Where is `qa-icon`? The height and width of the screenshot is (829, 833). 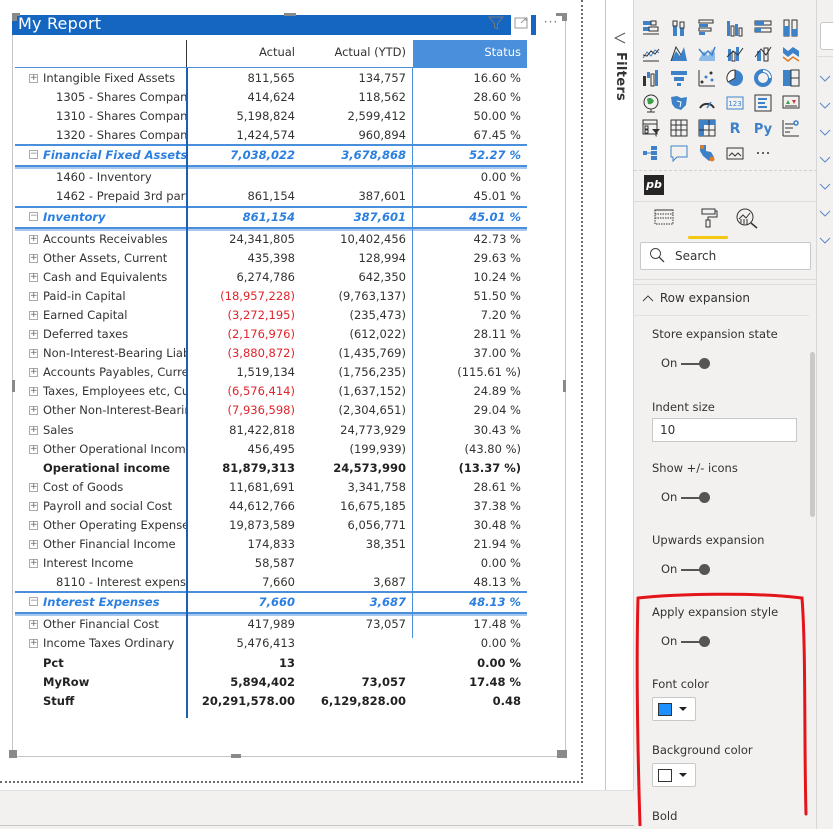
qa-icon is located at coordinates (679, 153).